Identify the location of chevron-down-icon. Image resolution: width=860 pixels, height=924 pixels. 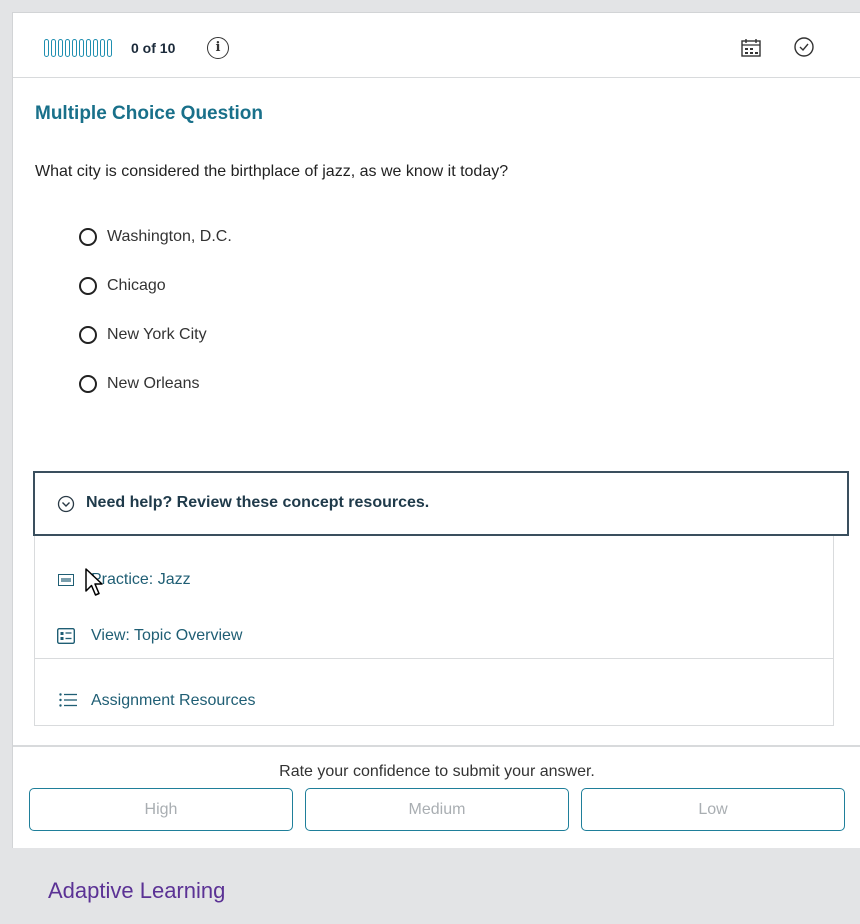
(66, 504).